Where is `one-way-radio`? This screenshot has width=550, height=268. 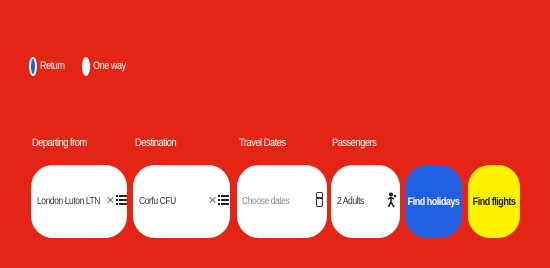 one-way-radio is located at coordinates (86, 66).